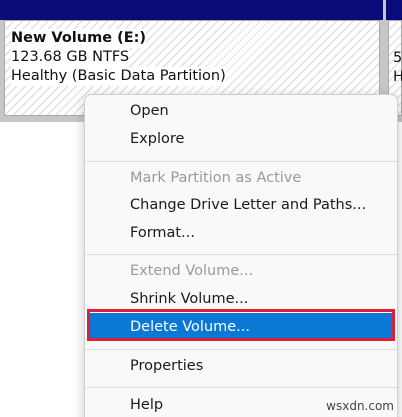  What do you see at coordinates (241, 178) in the screenshot?
I see `menu-item-mark-partition-active: Mark Partition as Active` at bounding box center [241, 178].